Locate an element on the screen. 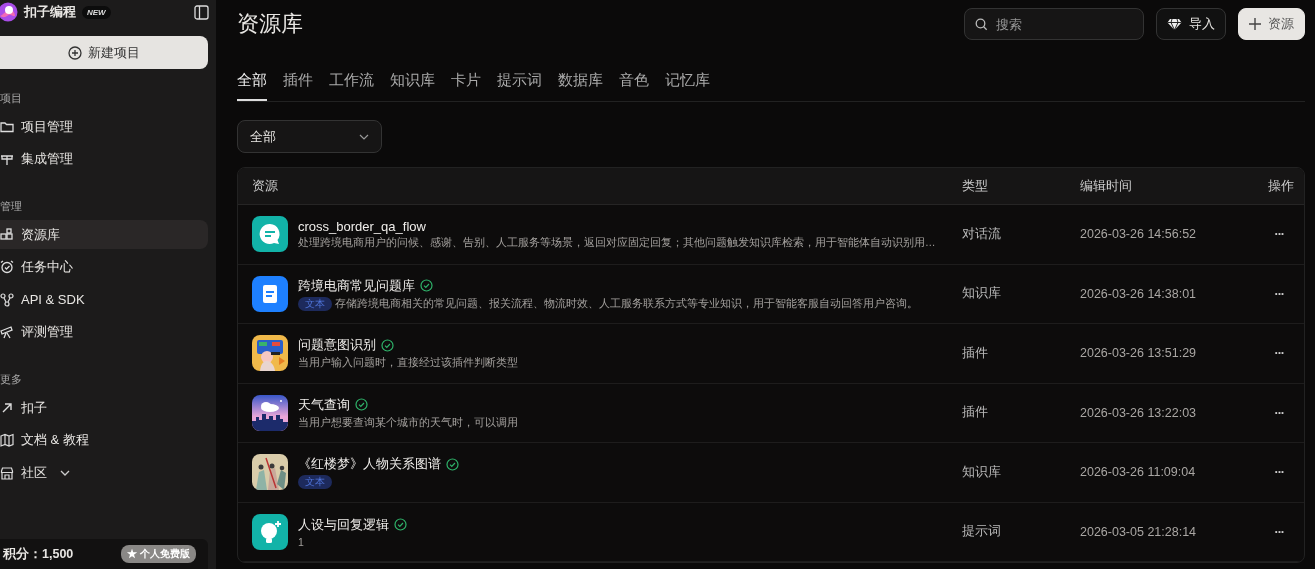 This screenshot has width=1315, height=569. tab: 数据库 is located at coordinates (580, 83).